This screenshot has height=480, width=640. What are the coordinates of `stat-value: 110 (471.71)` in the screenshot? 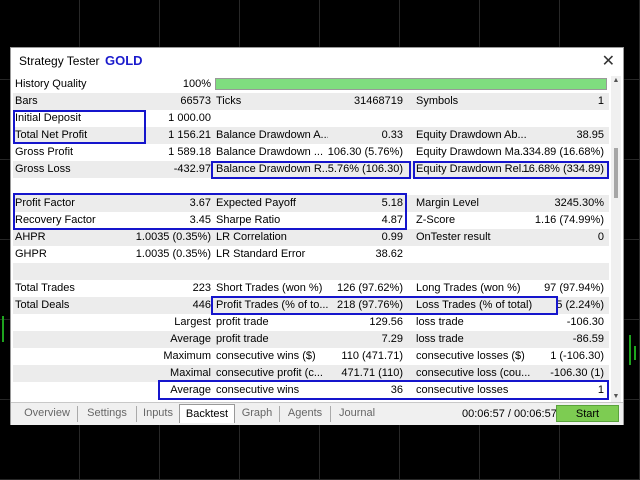 It's located at (372, 356).